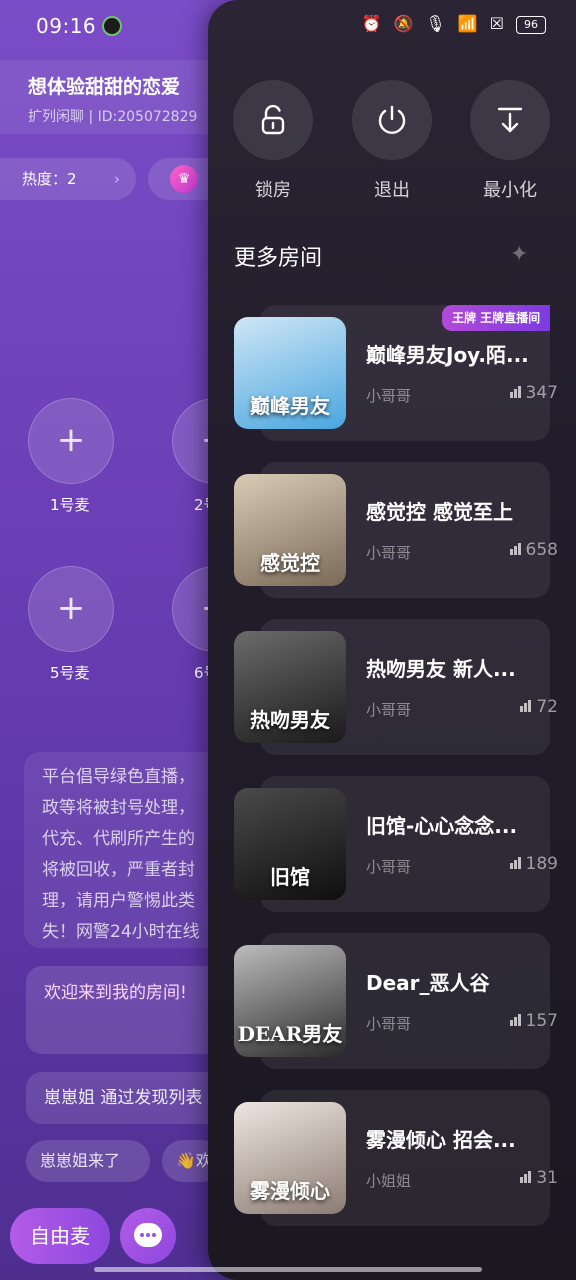 This screenshot has height=1280, width=576. Describe the element at coordinates (288, 1269) in the screenshot. I see `home-indicator` at that location.